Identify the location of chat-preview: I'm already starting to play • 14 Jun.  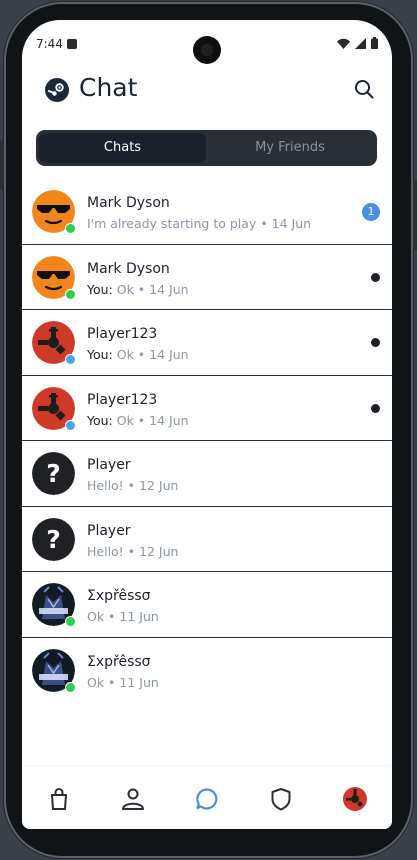
(199, 223).